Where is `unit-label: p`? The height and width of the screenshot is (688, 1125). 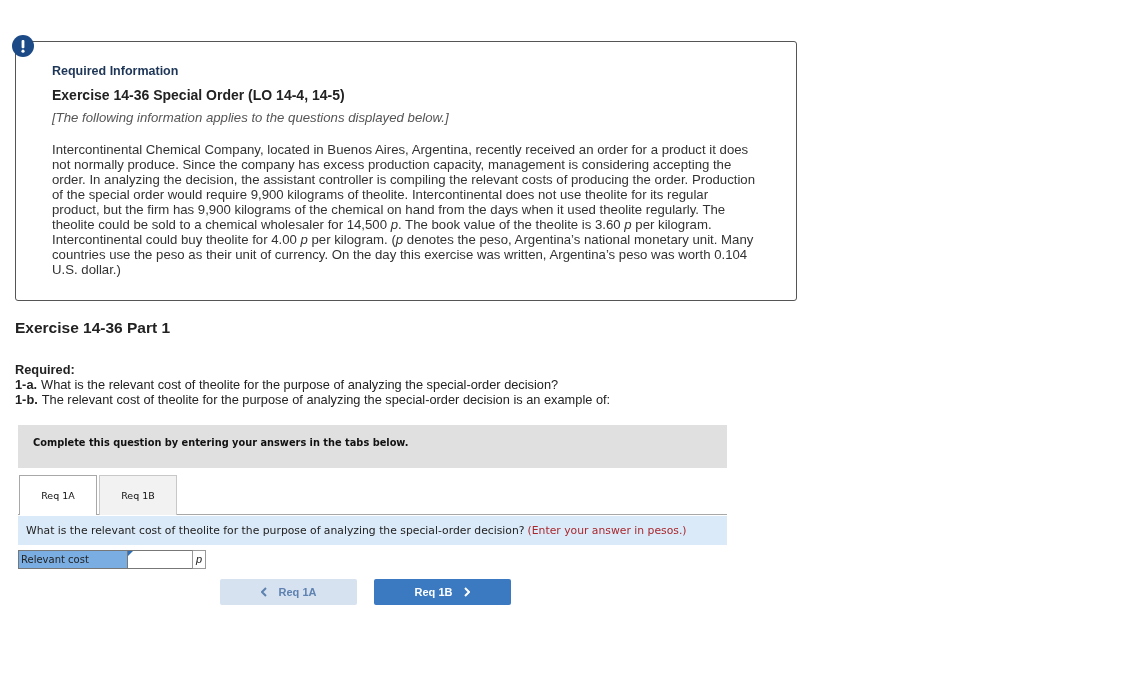
unit-label: p is located at coordinates (199, 559).